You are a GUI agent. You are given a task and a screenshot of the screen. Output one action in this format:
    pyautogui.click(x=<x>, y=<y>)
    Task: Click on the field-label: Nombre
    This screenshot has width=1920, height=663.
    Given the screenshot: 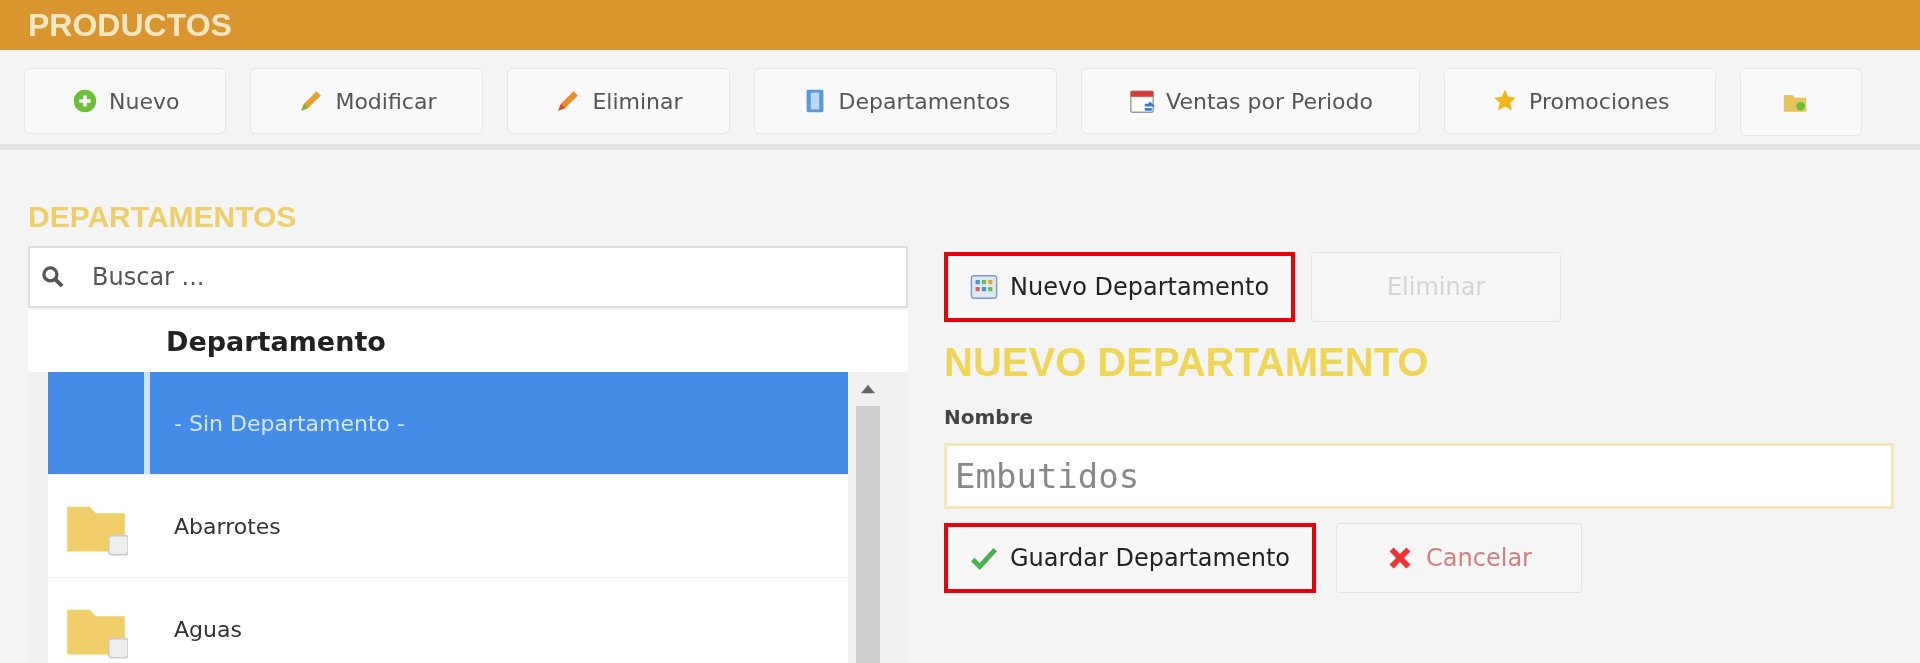 What is the action you would take?
    pyautogui.click(x=989, y=417)
    